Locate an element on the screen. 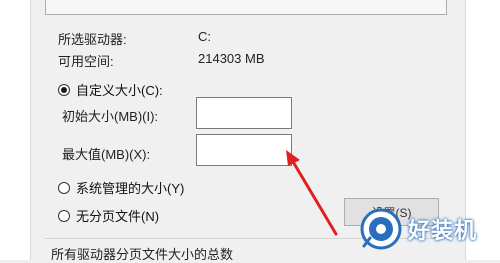 This screenshot has width=500, height=263. system-managed-radio is located at coordinates (64, 187).